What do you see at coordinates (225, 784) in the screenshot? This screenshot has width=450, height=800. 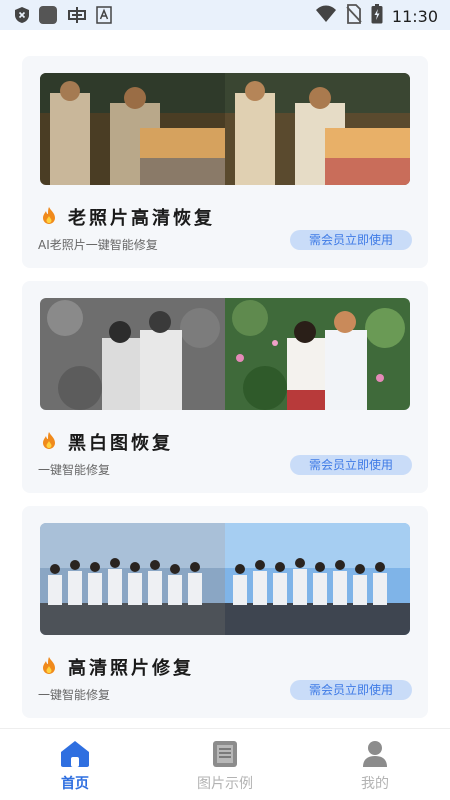 I see `nav-label-examples: 图片示例` at bounding box center [225, 784].